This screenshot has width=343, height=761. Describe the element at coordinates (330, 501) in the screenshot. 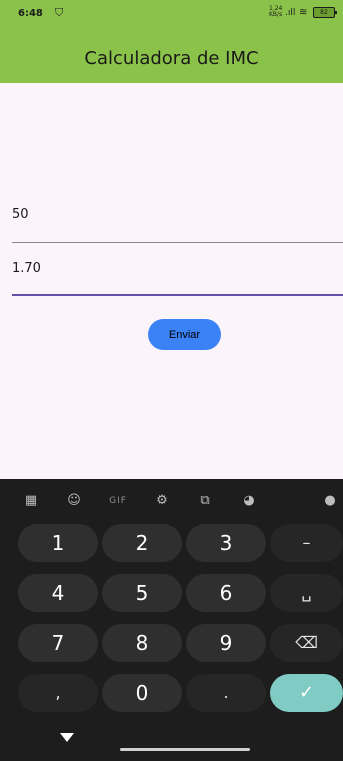

I see `mic-icon: ●` at that location.